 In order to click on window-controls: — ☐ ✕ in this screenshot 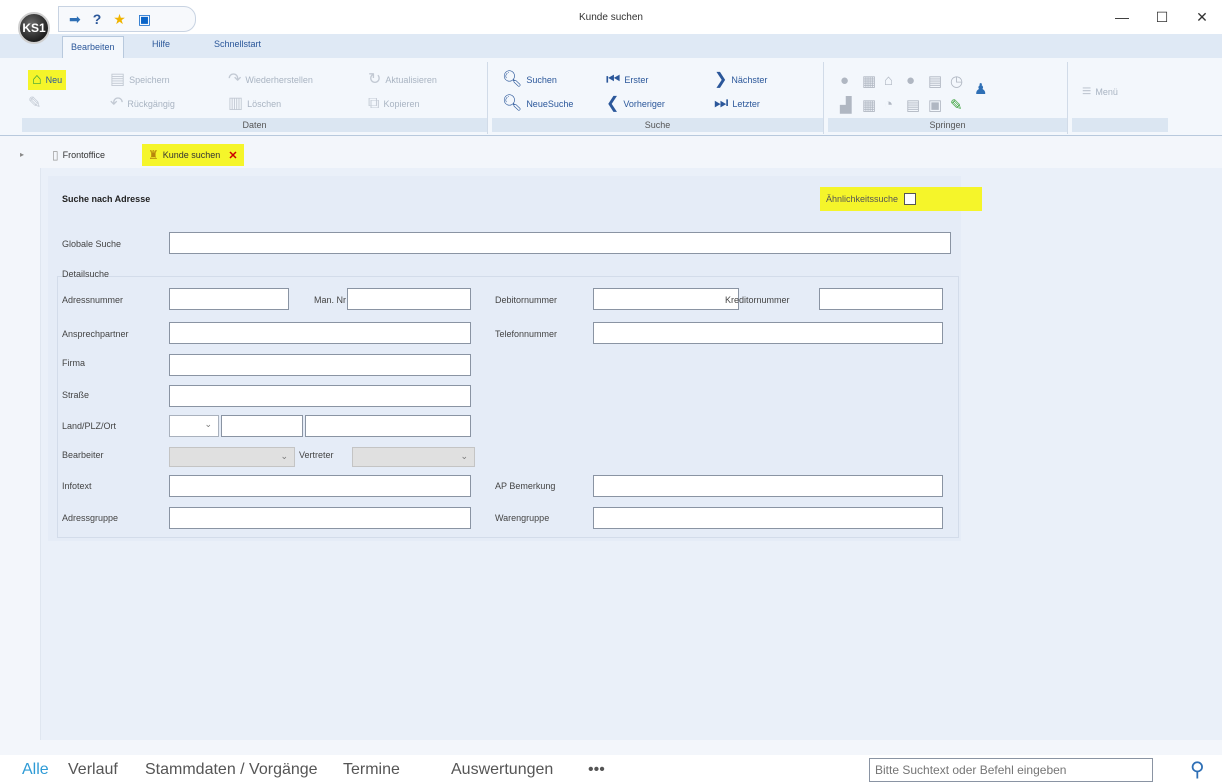, I will do `click(1162, 17)`.